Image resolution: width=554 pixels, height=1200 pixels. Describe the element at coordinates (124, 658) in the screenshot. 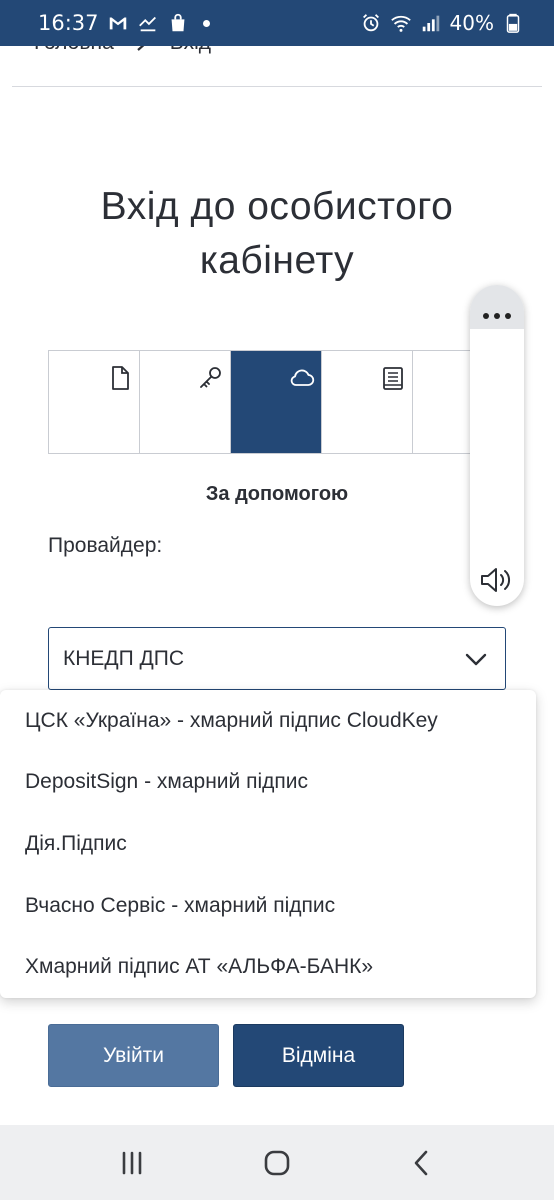

I see `provider-selected-value: КНЕДП ДПС` at that location.